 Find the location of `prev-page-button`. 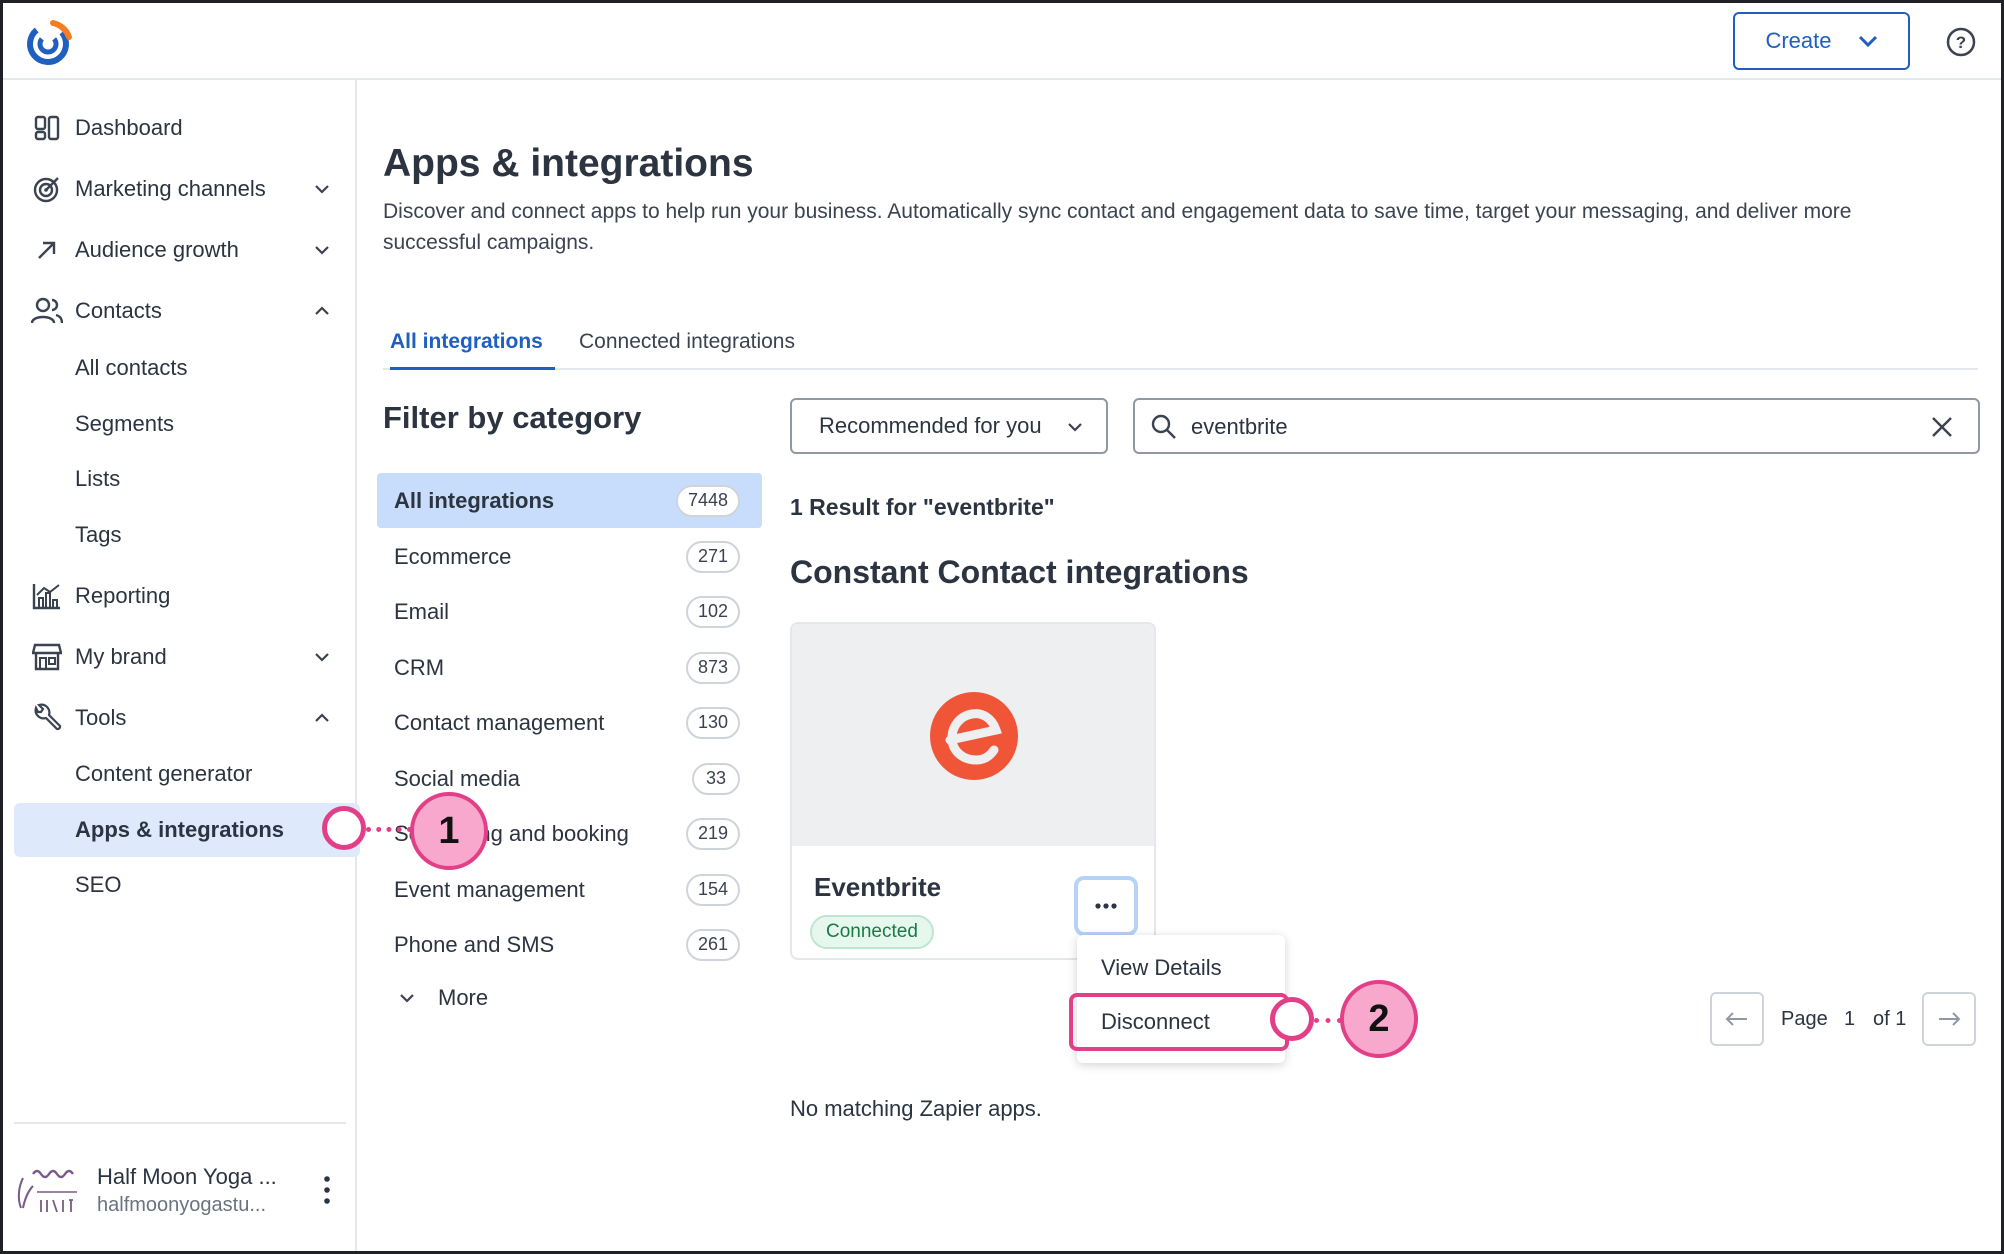

prev-page-button is located at coordinates (1737, 1019).